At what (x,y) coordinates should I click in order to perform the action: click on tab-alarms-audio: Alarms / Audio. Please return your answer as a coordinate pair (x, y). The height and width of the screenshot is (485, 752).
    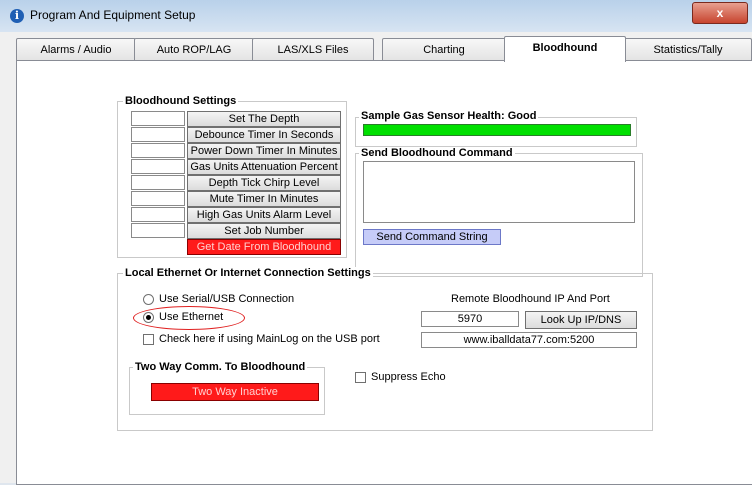
    Looking at the image, I should click on (76, 49).